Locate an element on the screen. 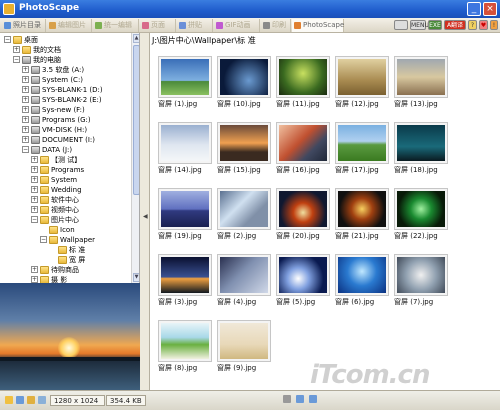  tree-item-label: 摄 影 is located at coordinates (59, 279).